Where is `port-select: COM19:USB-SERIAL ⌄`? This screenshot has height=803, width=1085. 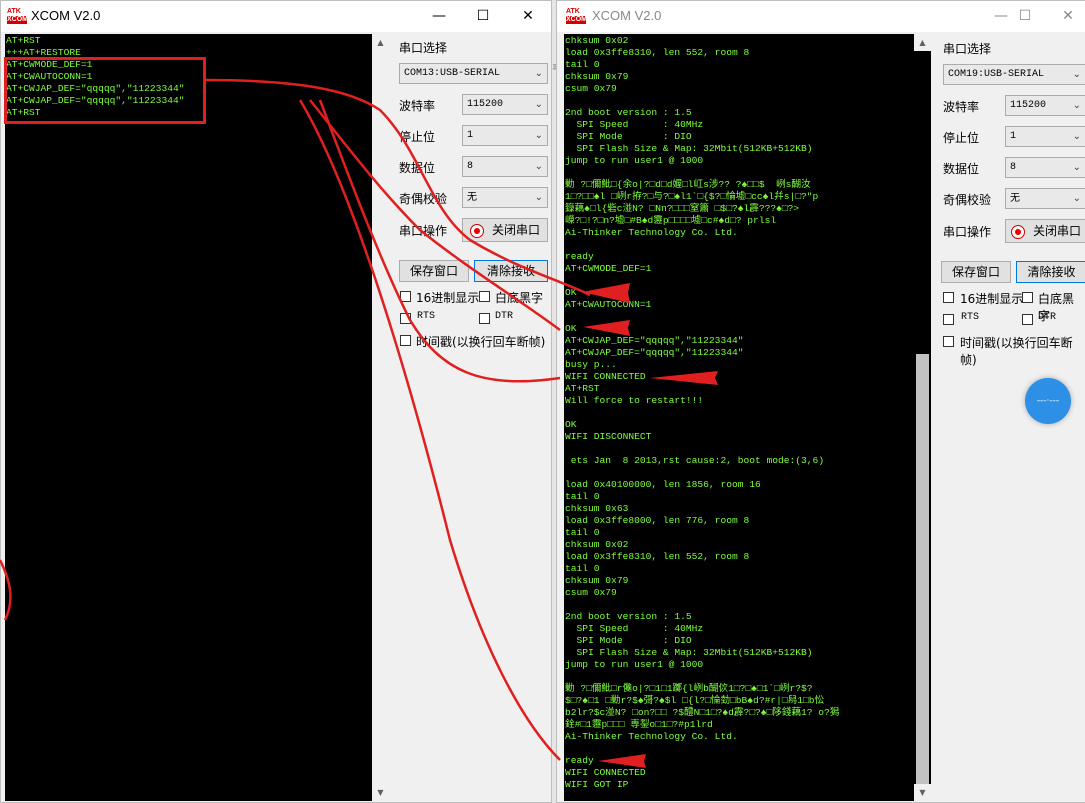
port-select: COM19:USB-SERIAL ⌄ is located at coordinates (1014, 74).